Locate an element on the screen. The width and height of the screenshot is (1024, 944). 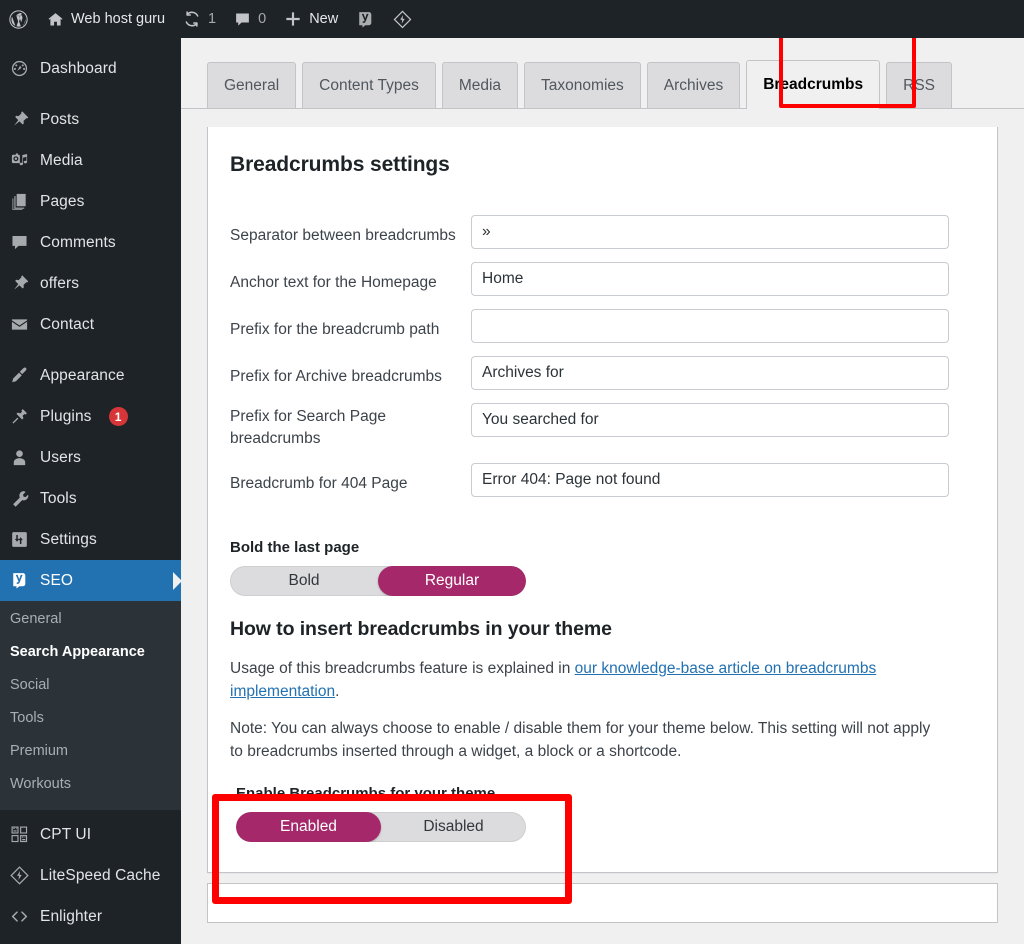
sidebar-item-label: Media is located at coordinates (61, 160).